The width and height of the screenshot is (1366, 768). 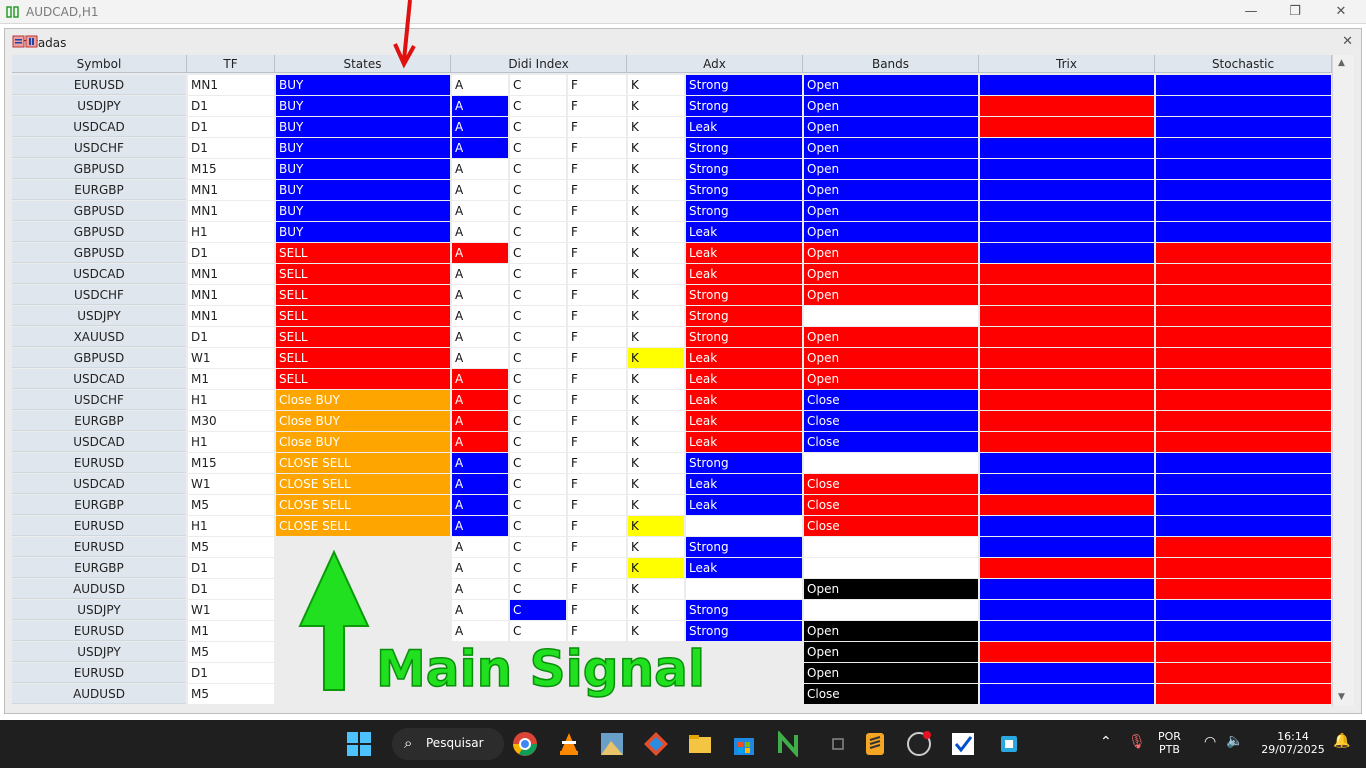 What do you see at coordinates (1243, 64) in the screenshot?
I see `column-header-stochastic: Stochastic` at bounding box center [1243, 64].